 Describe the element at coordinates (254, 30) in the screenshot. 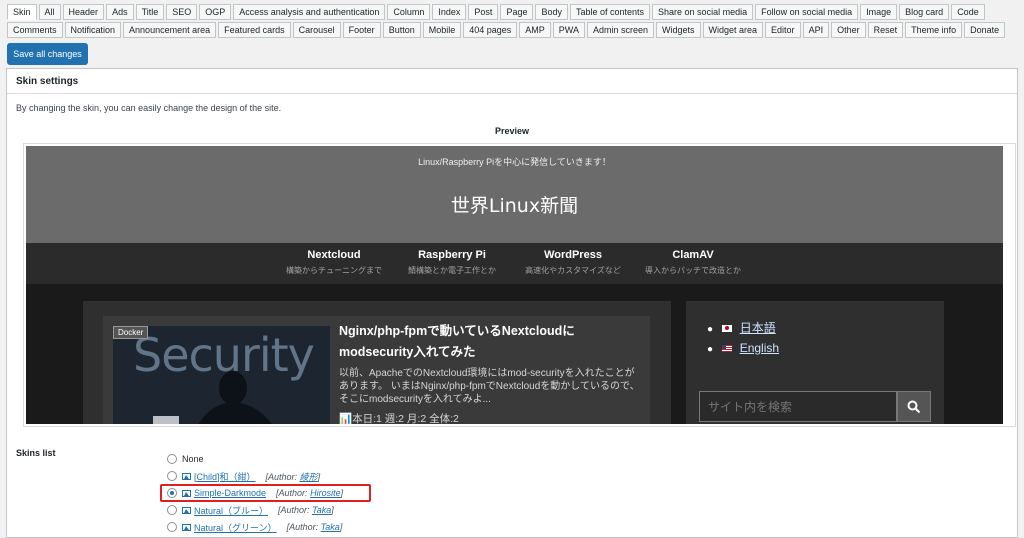

I see `tab-featured-cards: Featured cards` at that location.